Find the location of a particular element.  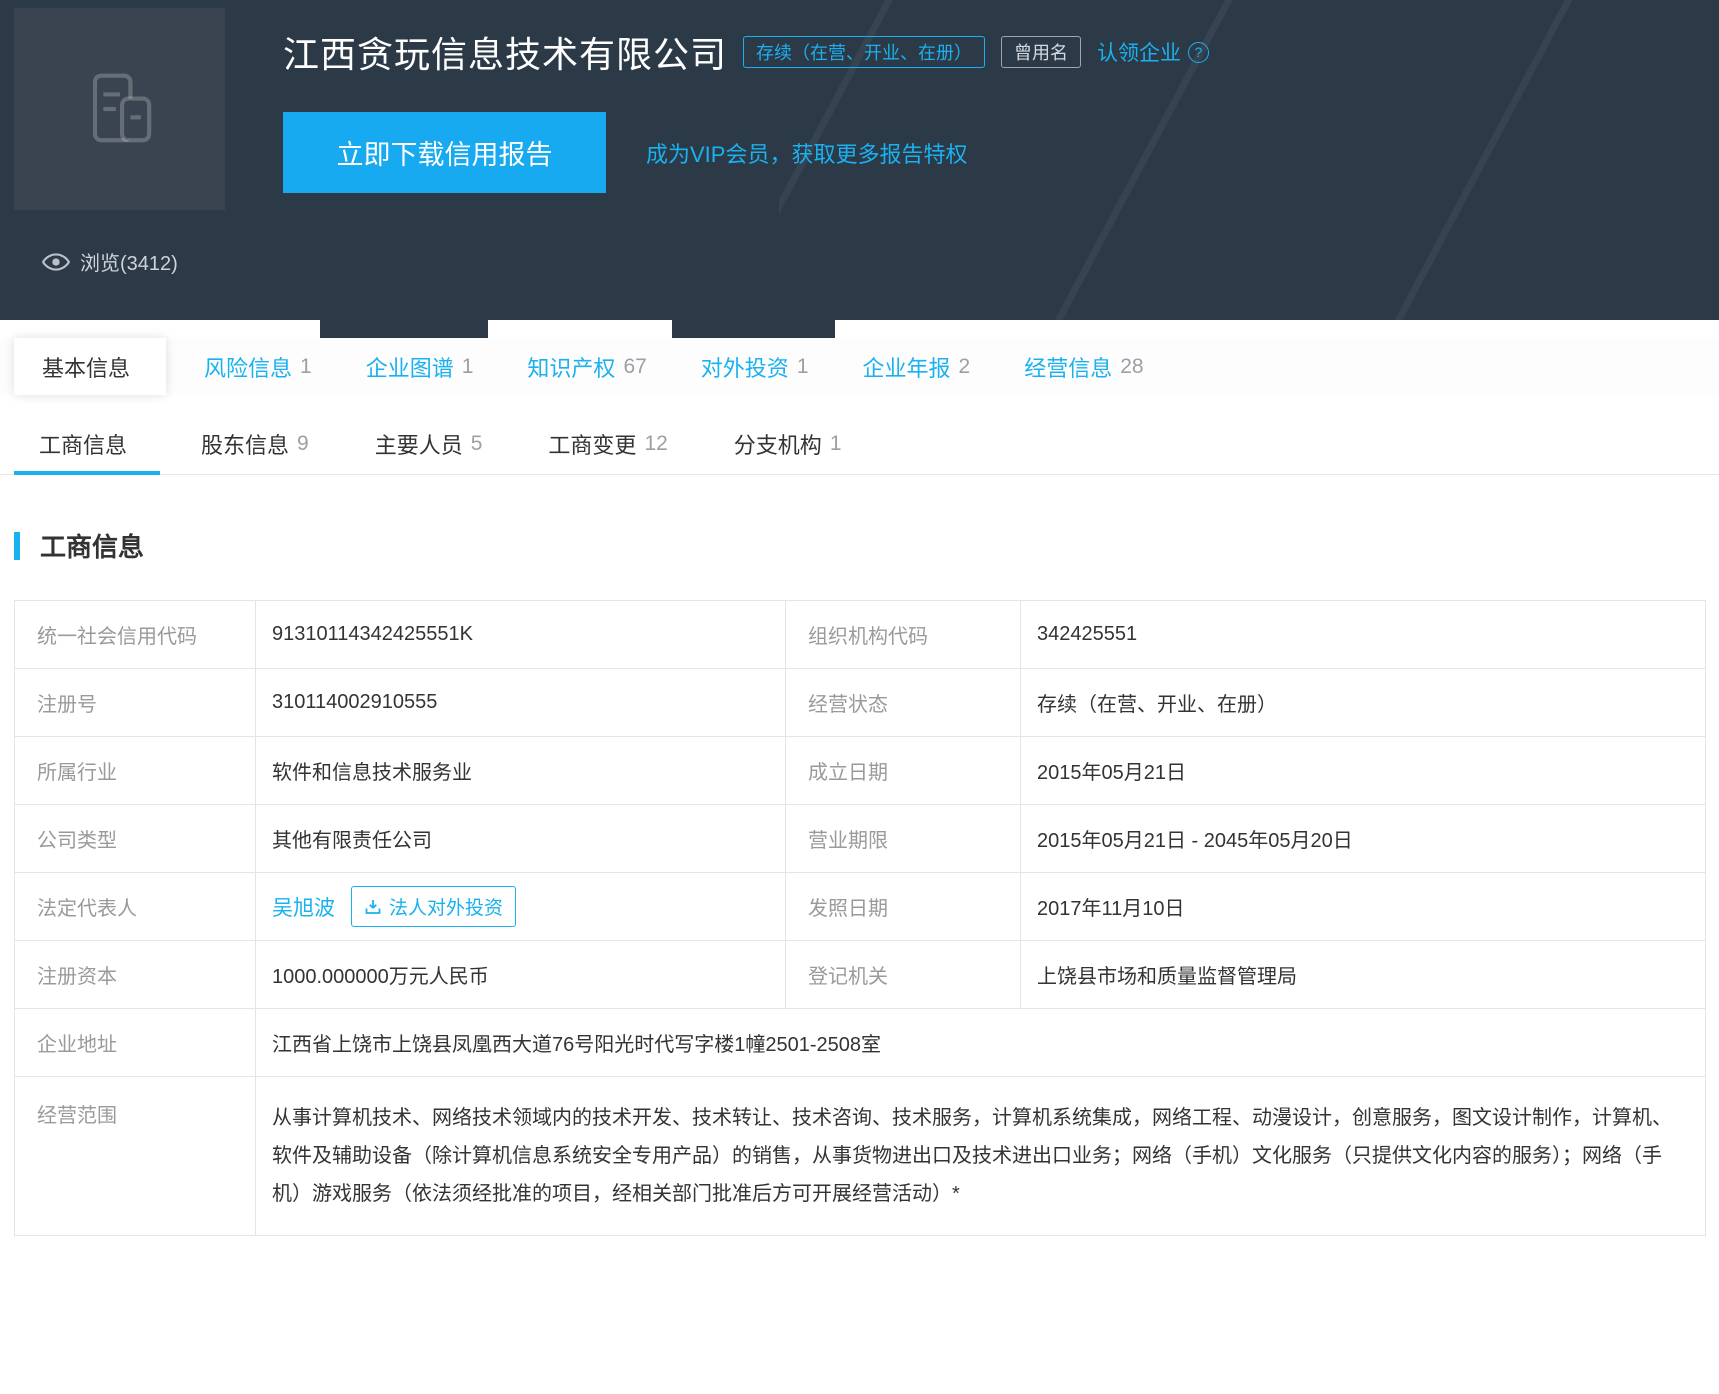

field-label: 组织机构代码 is located at coordinates (903, 634).